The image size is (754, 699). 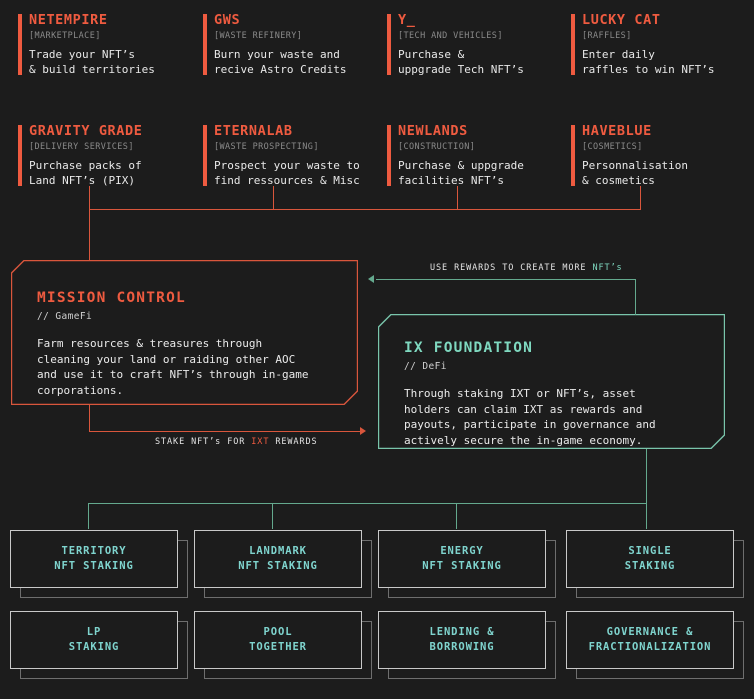 What do you see at coordinates (462, 559) in the screenshot?
I see `card-face: ENERGY NFT STAKING` at bounding box center [462, 559].